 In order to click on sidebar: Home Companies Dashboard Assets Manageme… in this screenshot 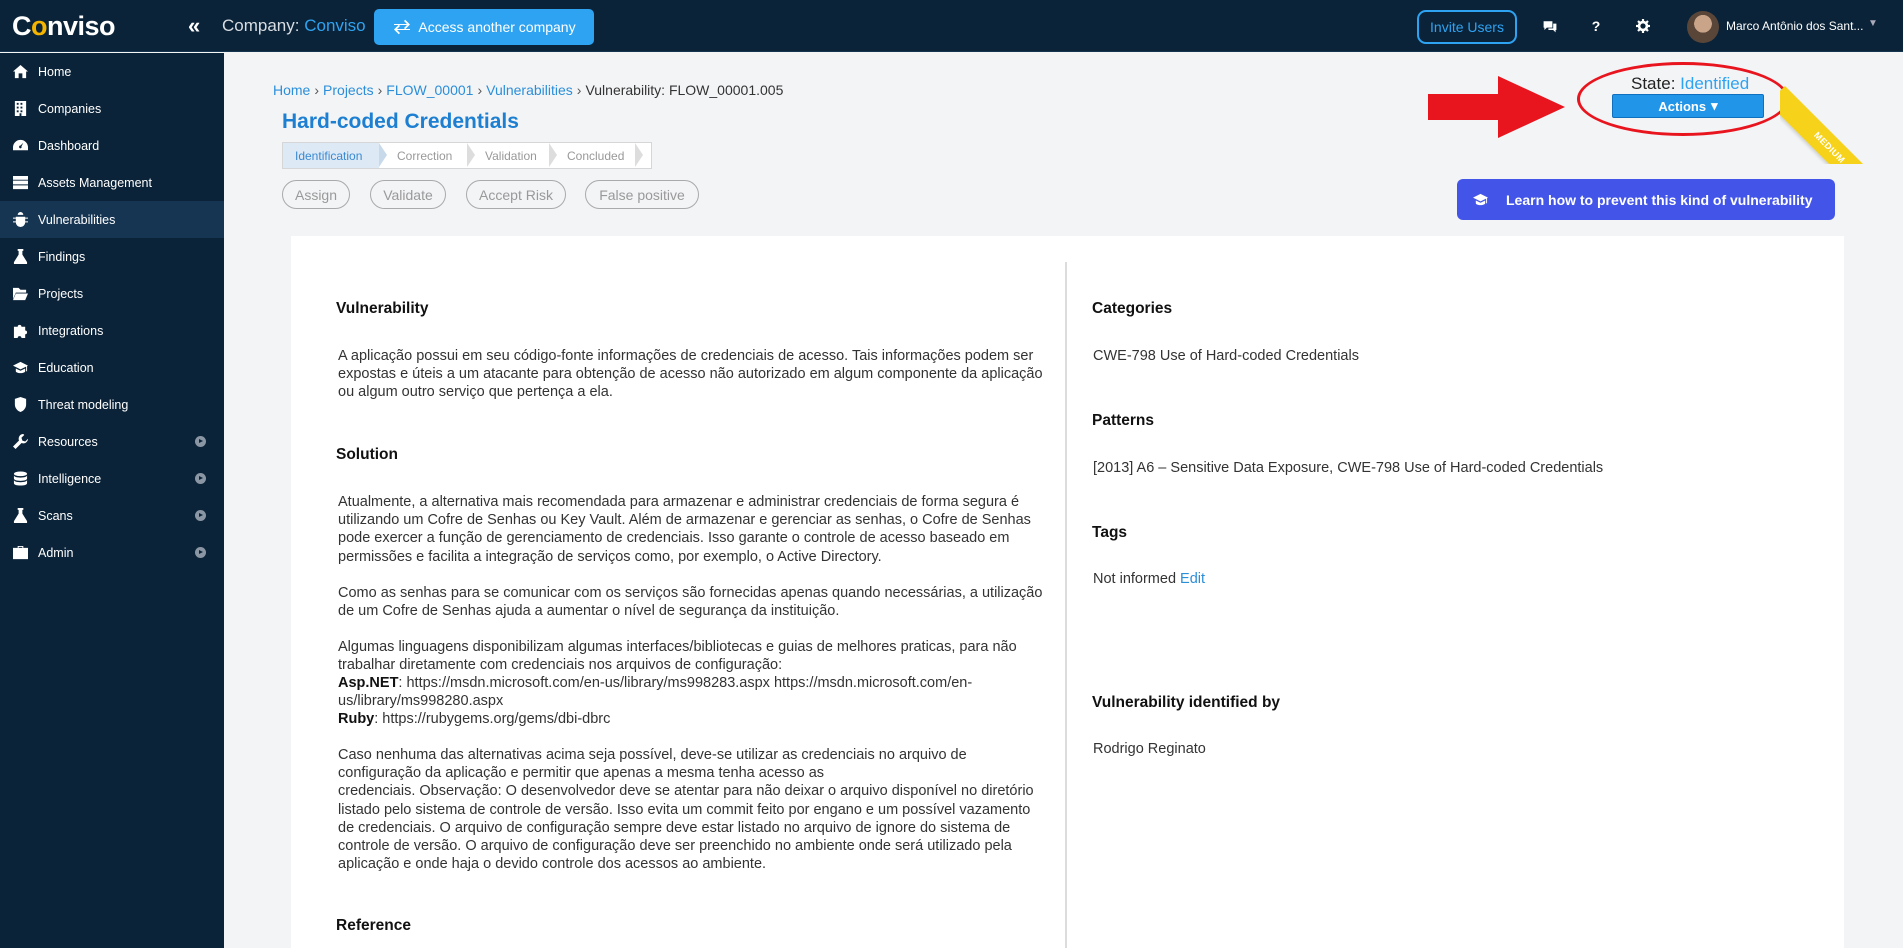, I will do `click(112, 500)`.